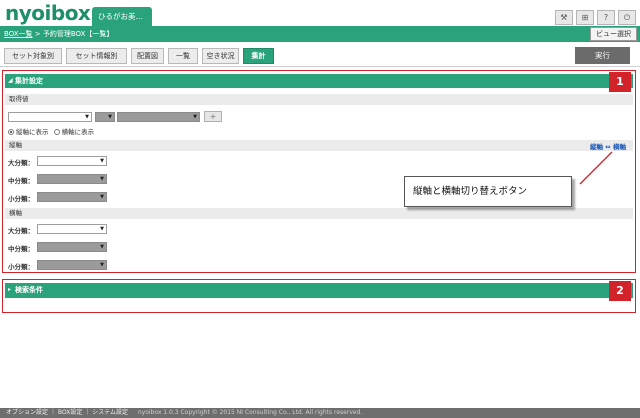  I want to click on radio-horizontal, so click(56, 132).